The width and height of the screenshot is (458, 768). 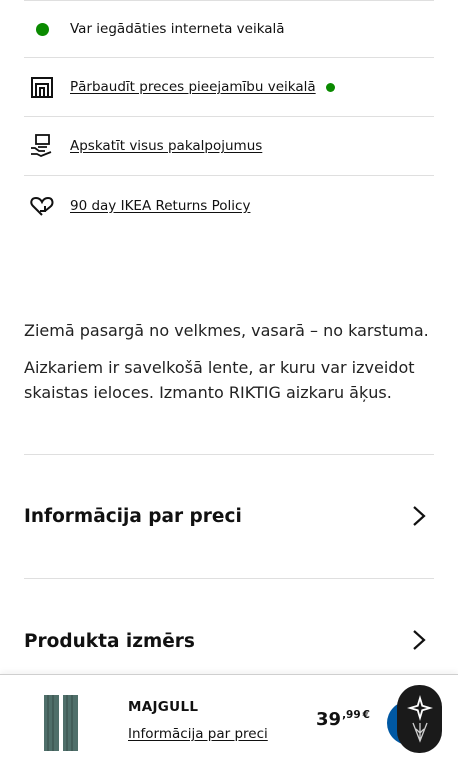 I want to click on store-status-dot-icon, so click(x=330, y=87).